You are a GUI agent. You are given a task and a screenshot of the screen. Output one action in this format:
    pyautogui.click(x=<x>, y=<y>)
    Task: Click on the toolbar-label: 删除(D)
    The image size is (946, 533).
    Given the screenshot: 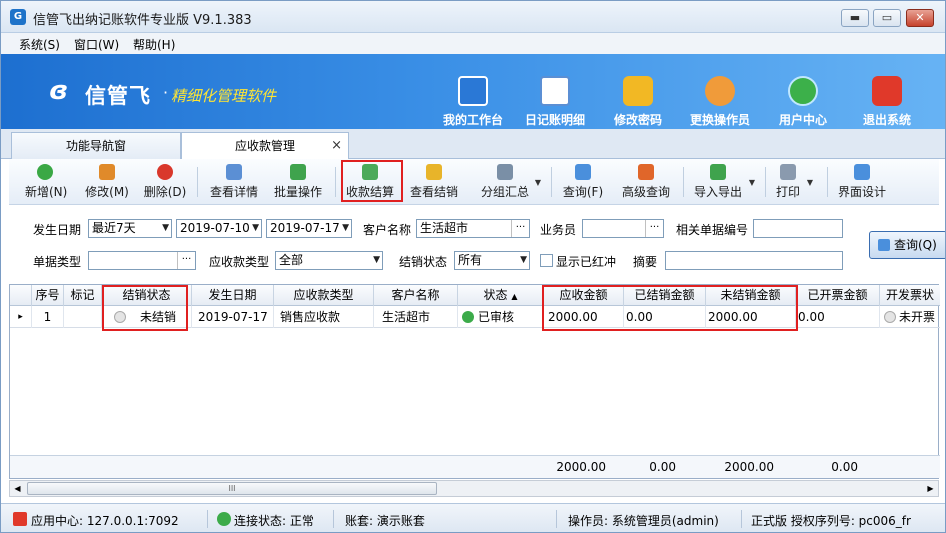 What is the action you would take?
    pyautogui.click(x=165, y=192)
    